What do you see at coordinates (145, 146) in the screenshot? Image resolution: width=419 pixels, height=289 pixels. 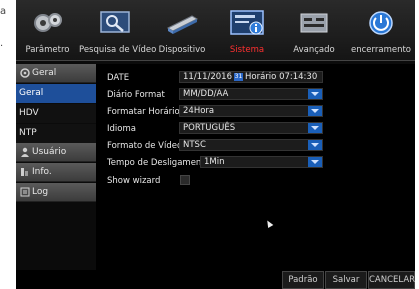 I see `formato-video-label: Formato de Vídeo` at bounding box center [145, 146].